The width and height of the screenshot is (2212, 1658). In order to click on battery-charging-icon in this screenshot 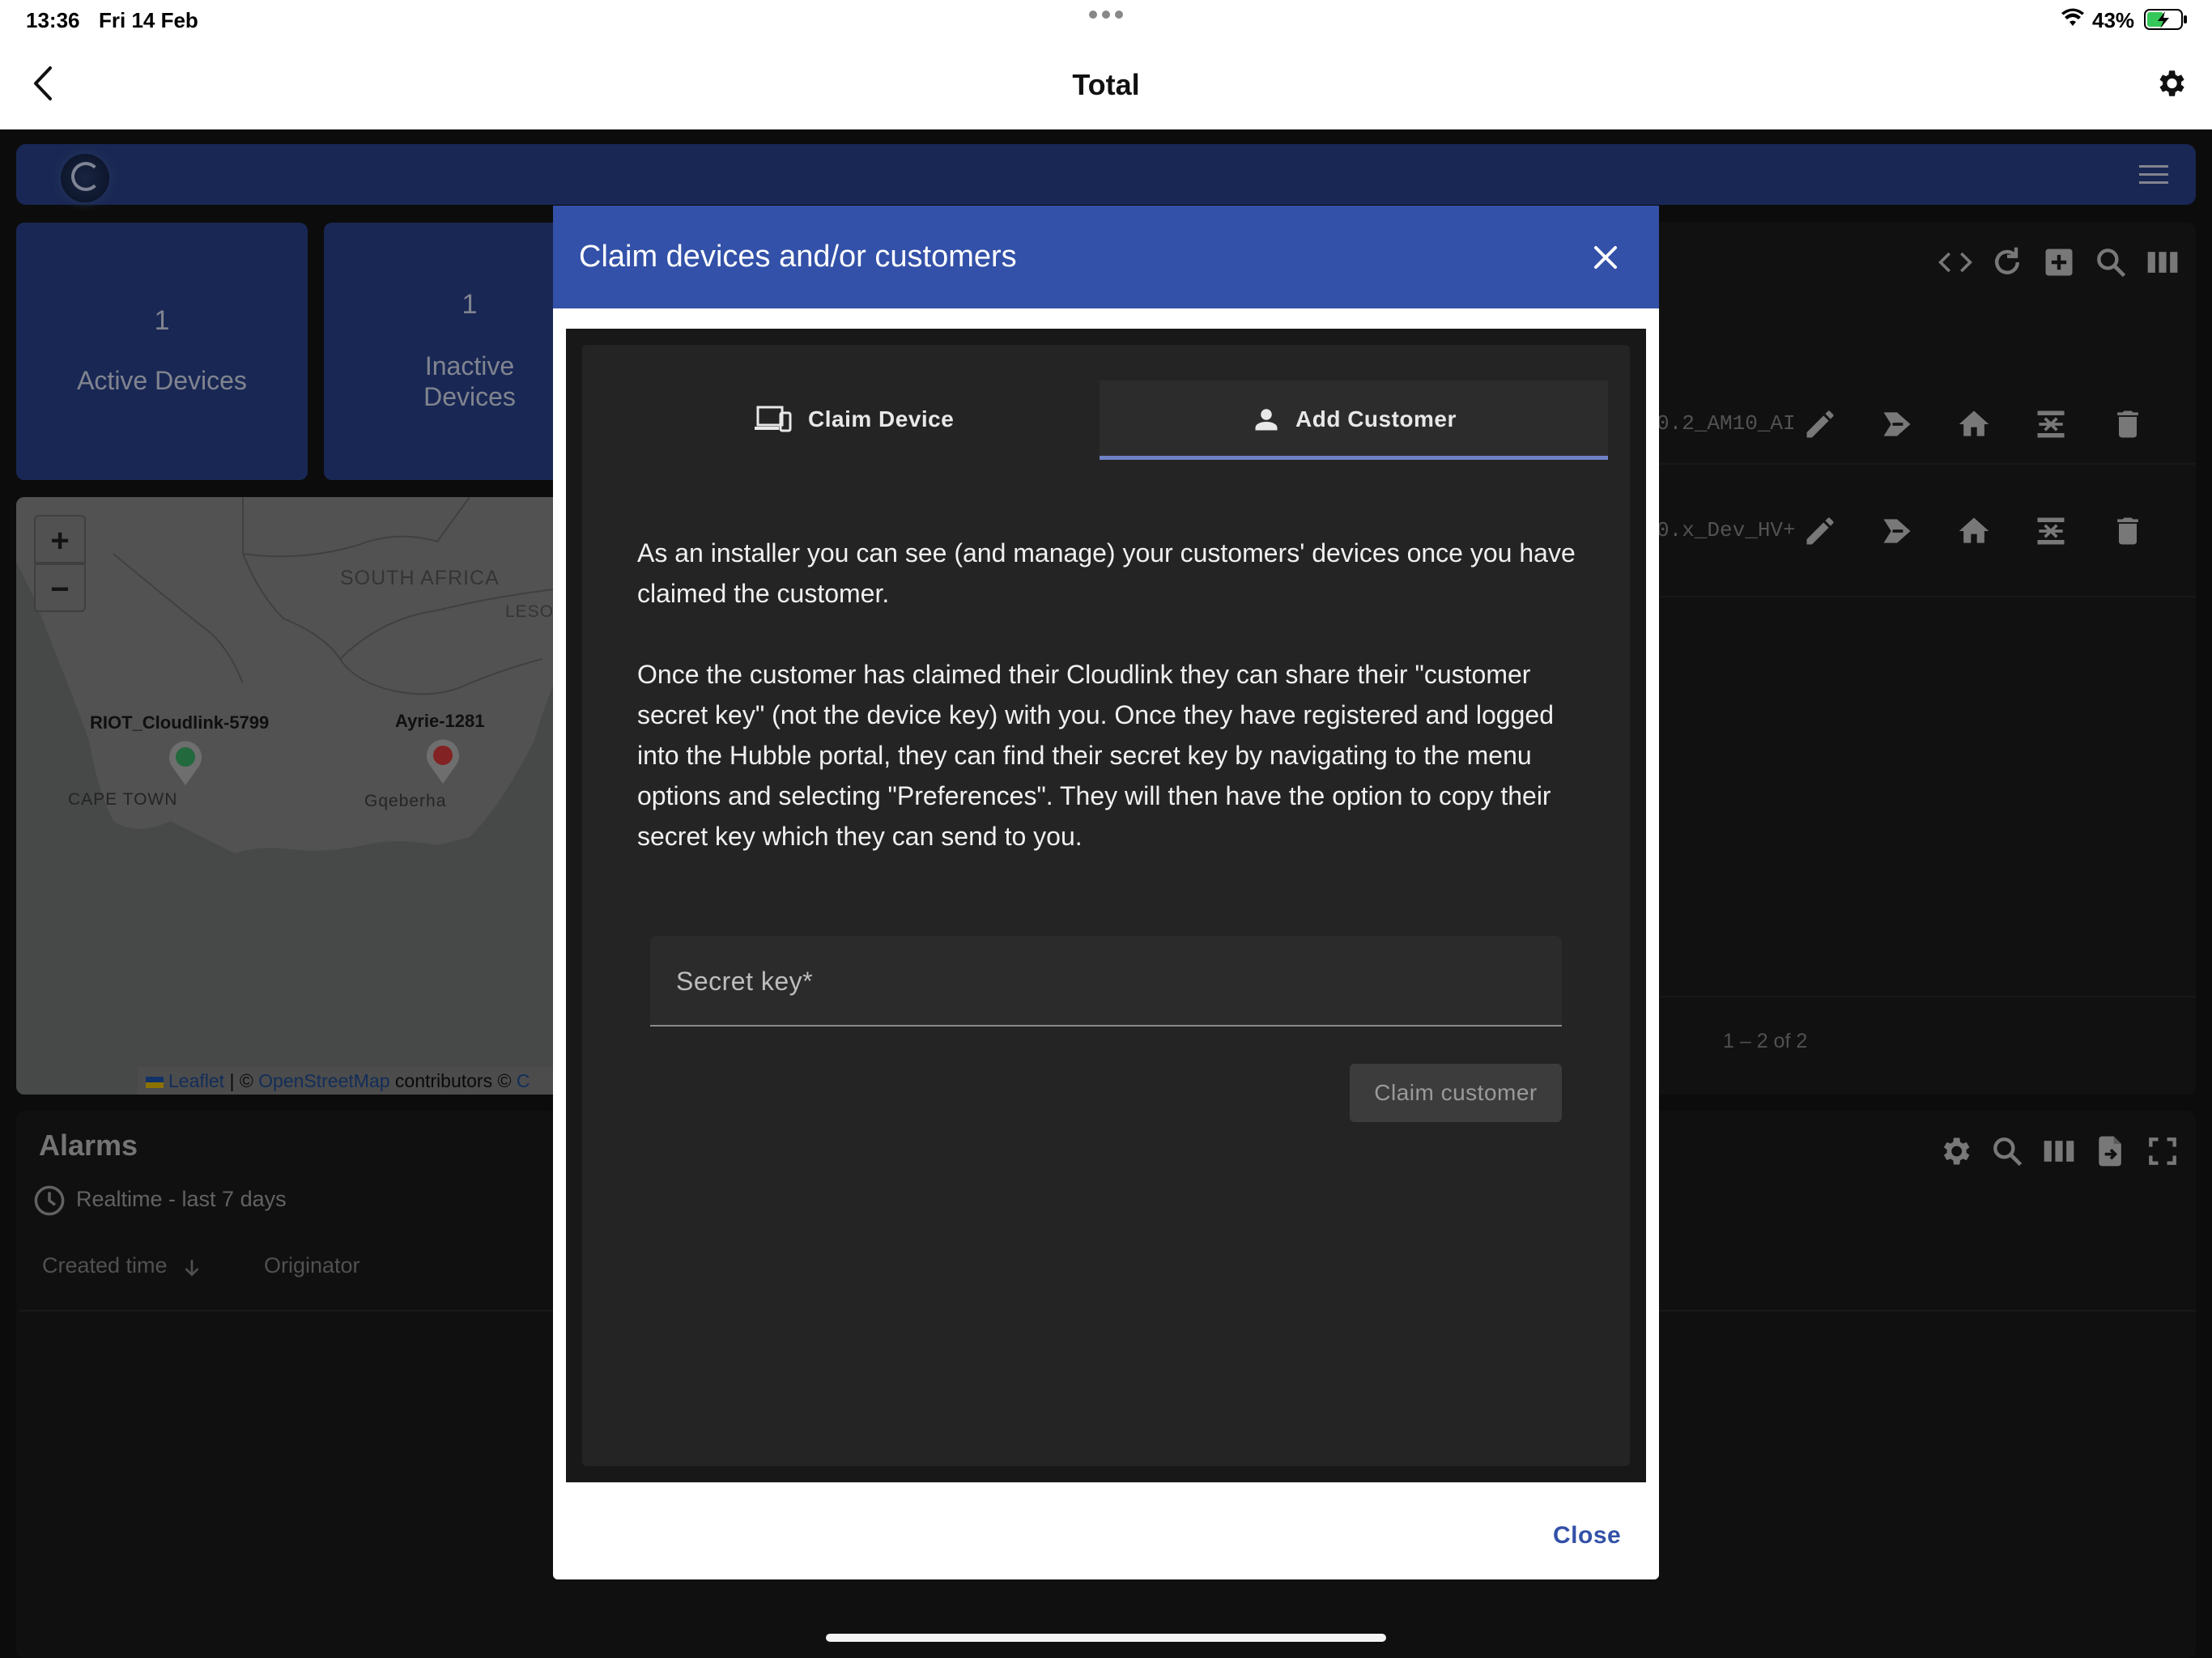, I will do `click(2166, 19)`.